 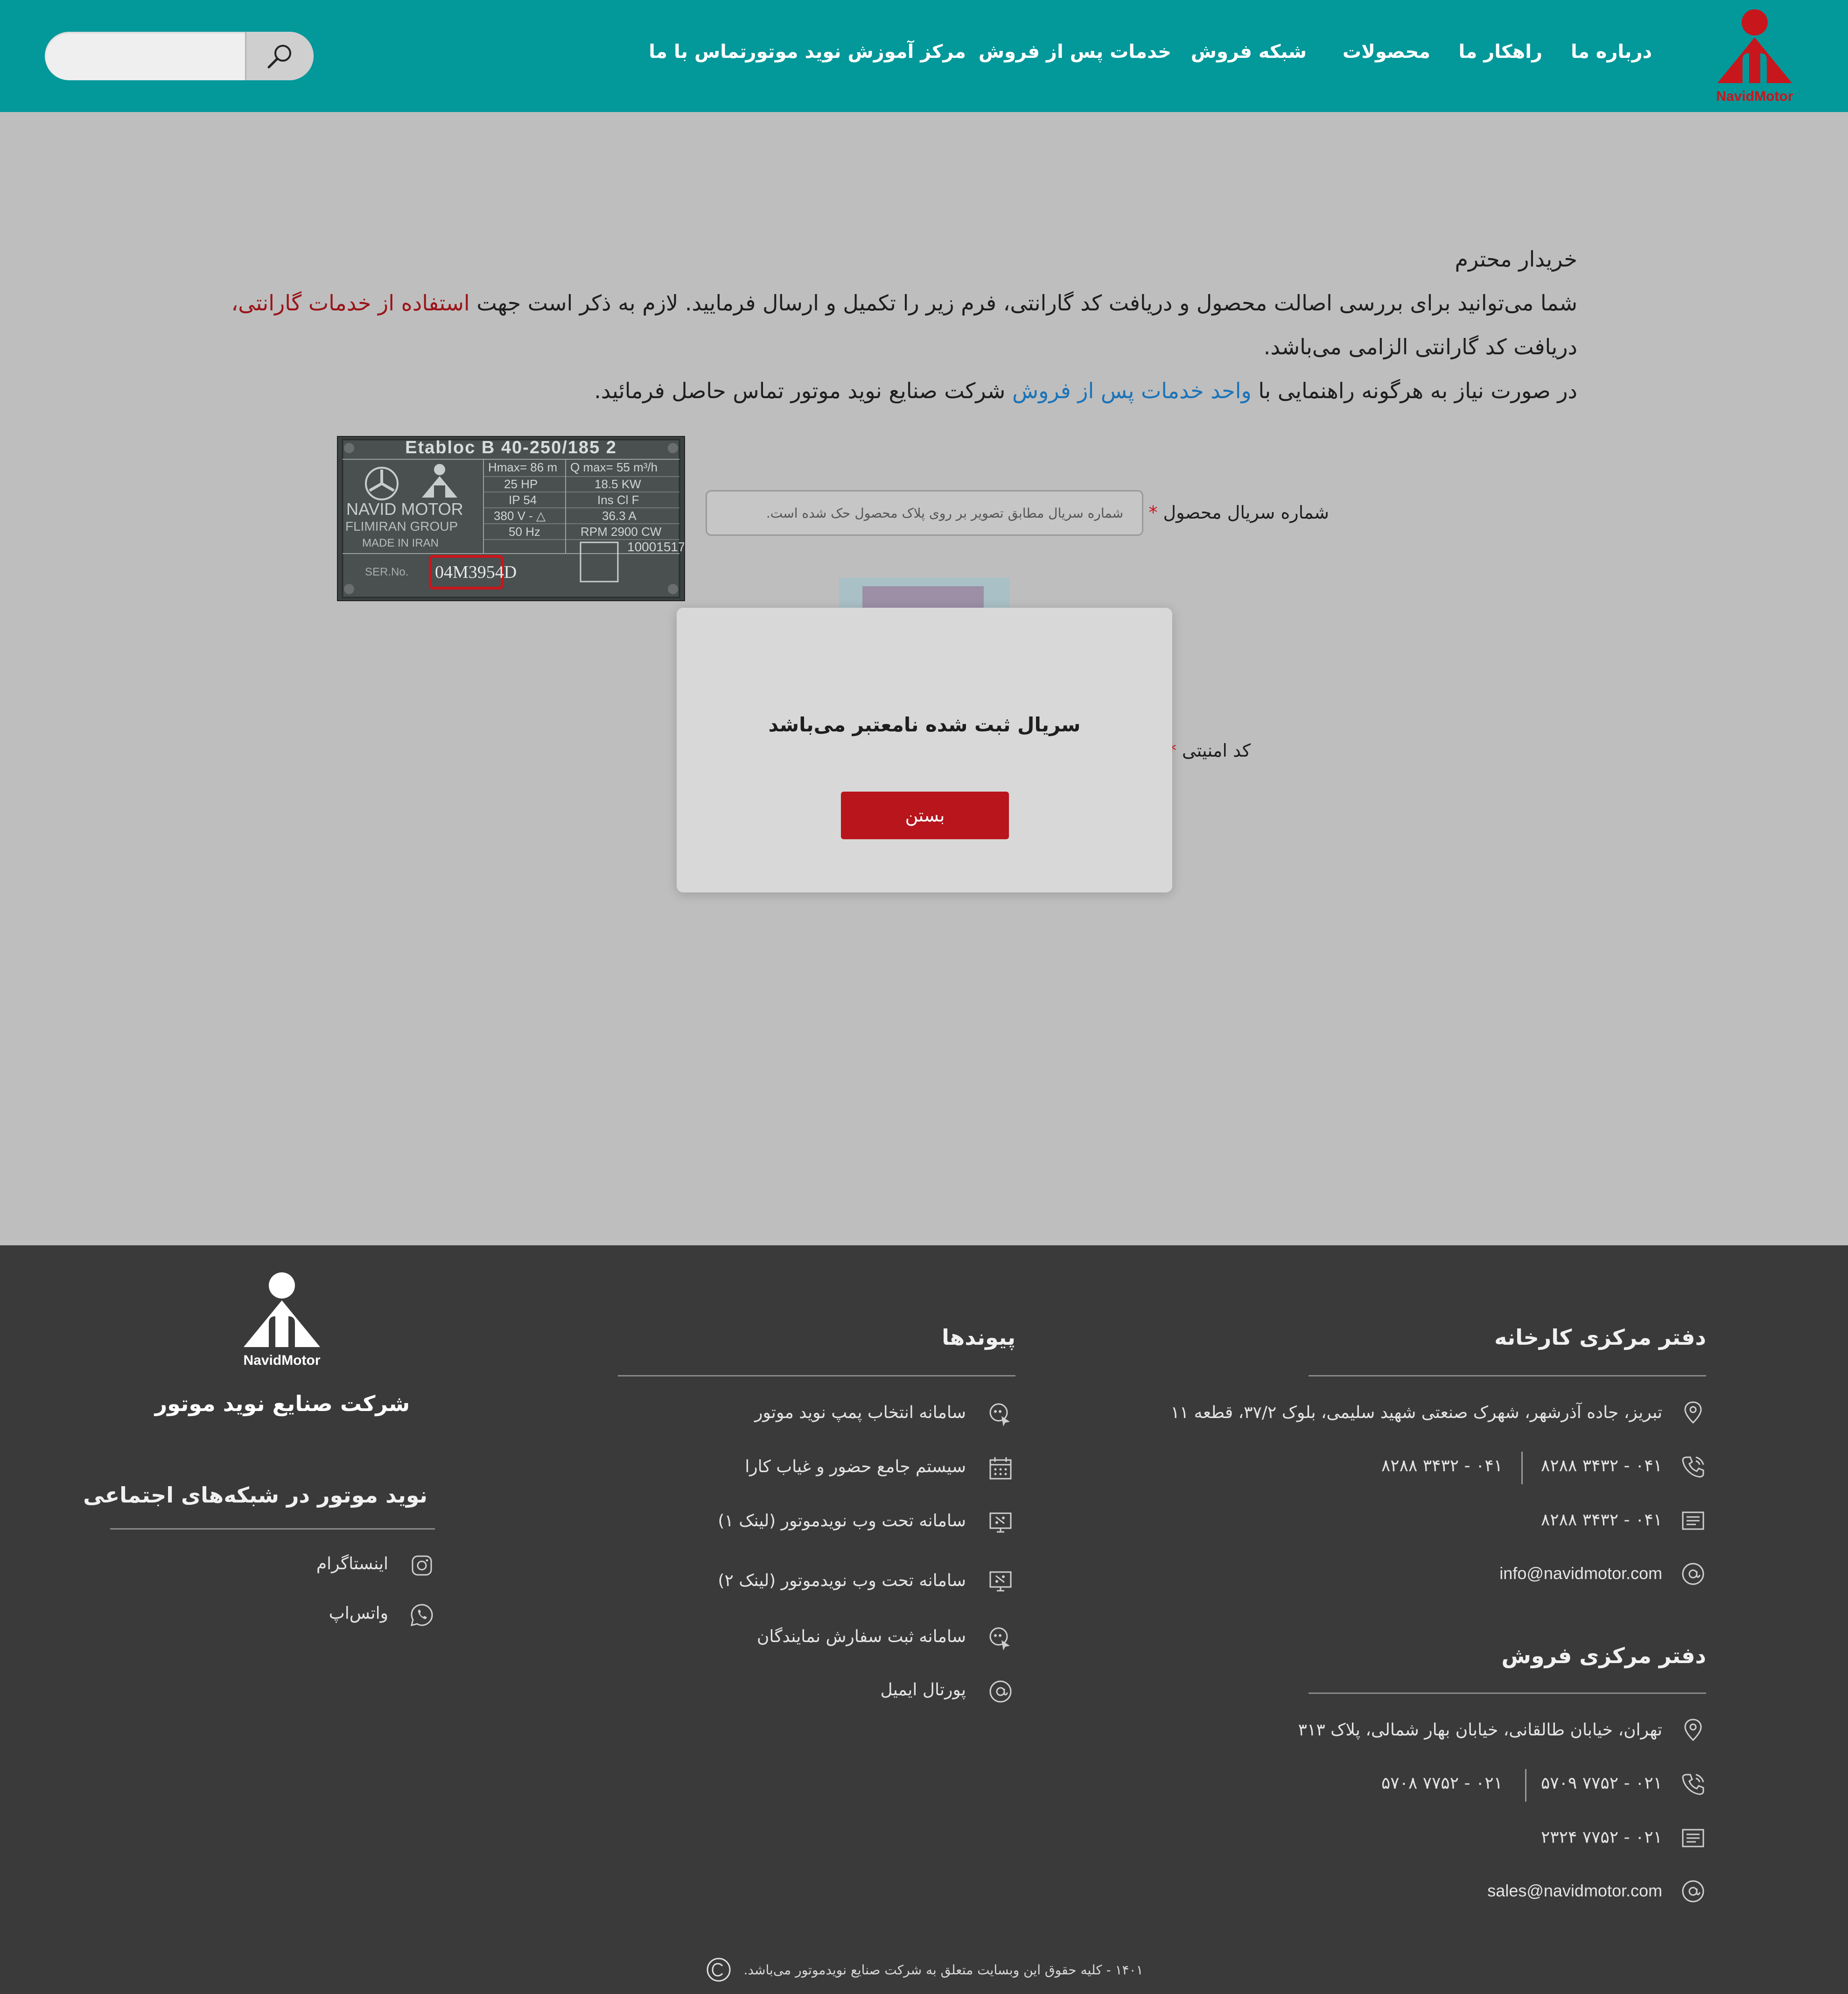 I want to click on plate-spec-r3: 36.3 A, so click(x=619, y=516).